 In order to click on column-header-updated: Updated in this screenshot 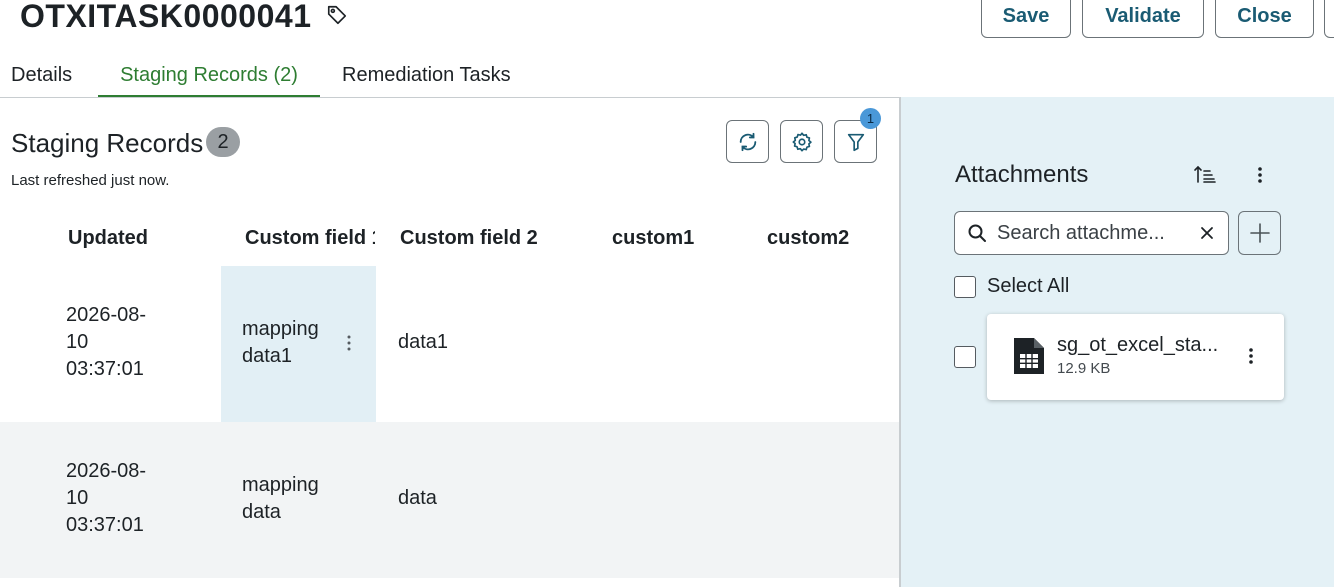, I will do `click(138, 238)`.